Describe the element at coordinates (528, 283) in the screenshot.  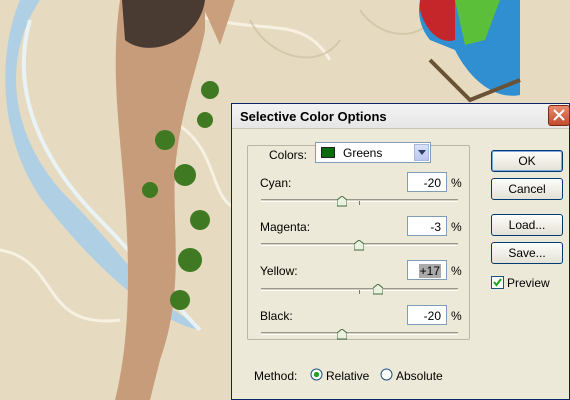
I see `preview-label: Preview` at that location.